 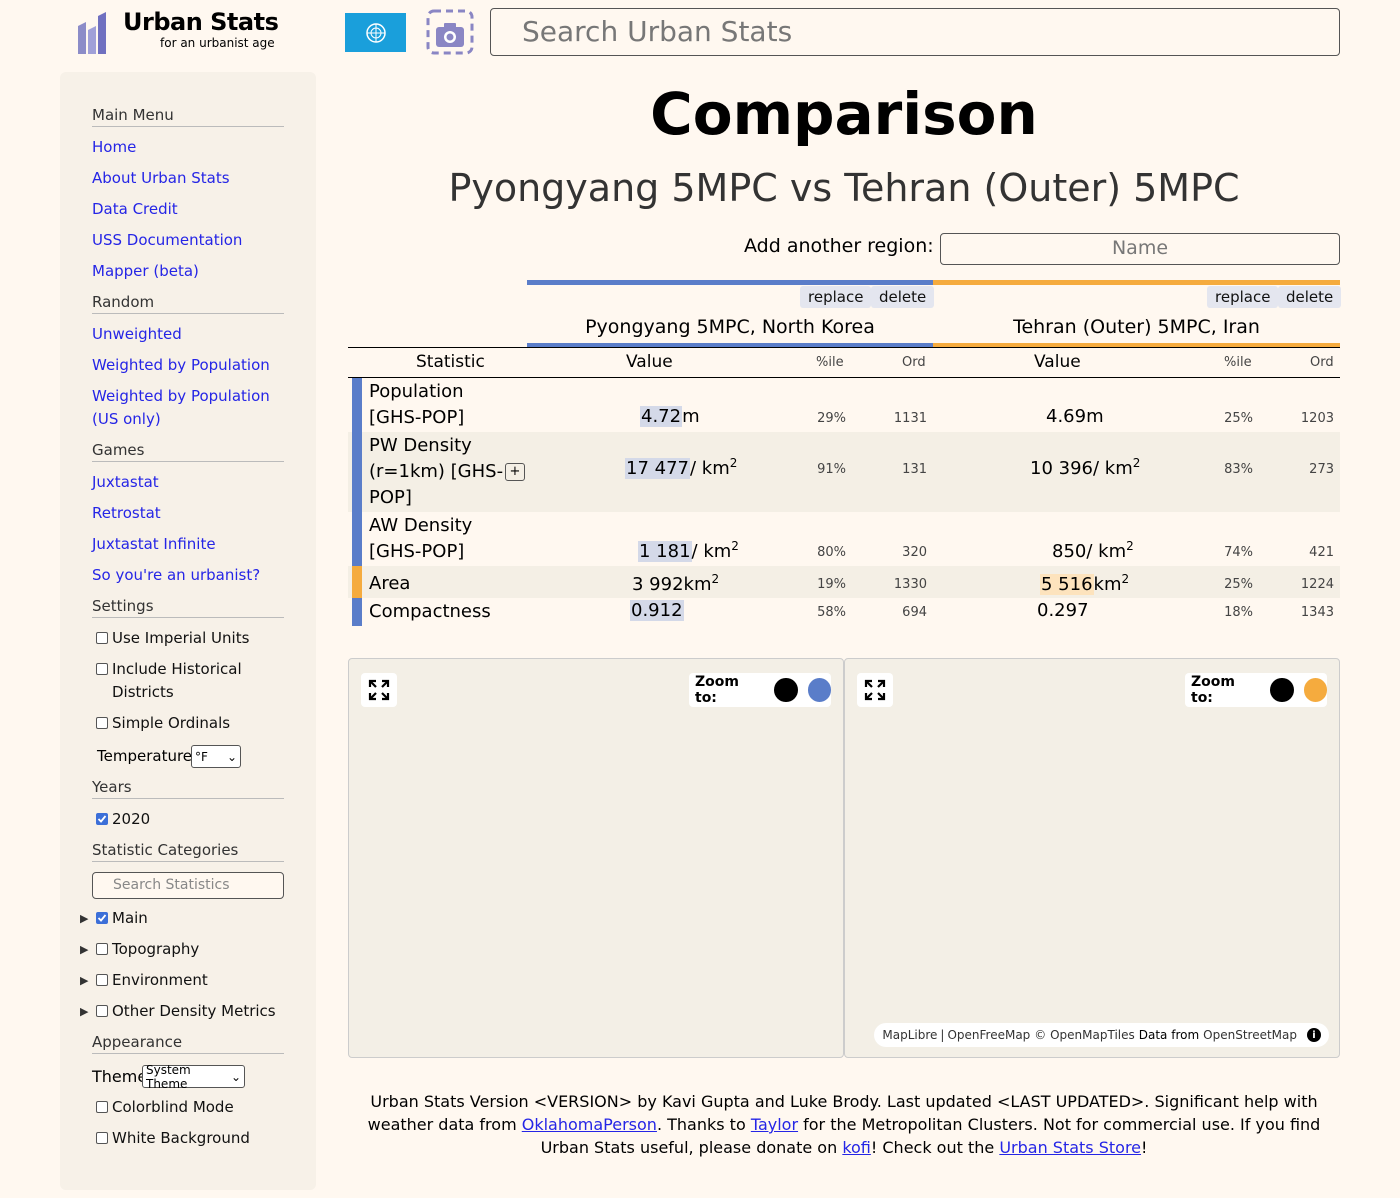 I want to click on sidebar-link-weighted-pop-us: Weighted by Population (US only), so click(x=189, y=408).